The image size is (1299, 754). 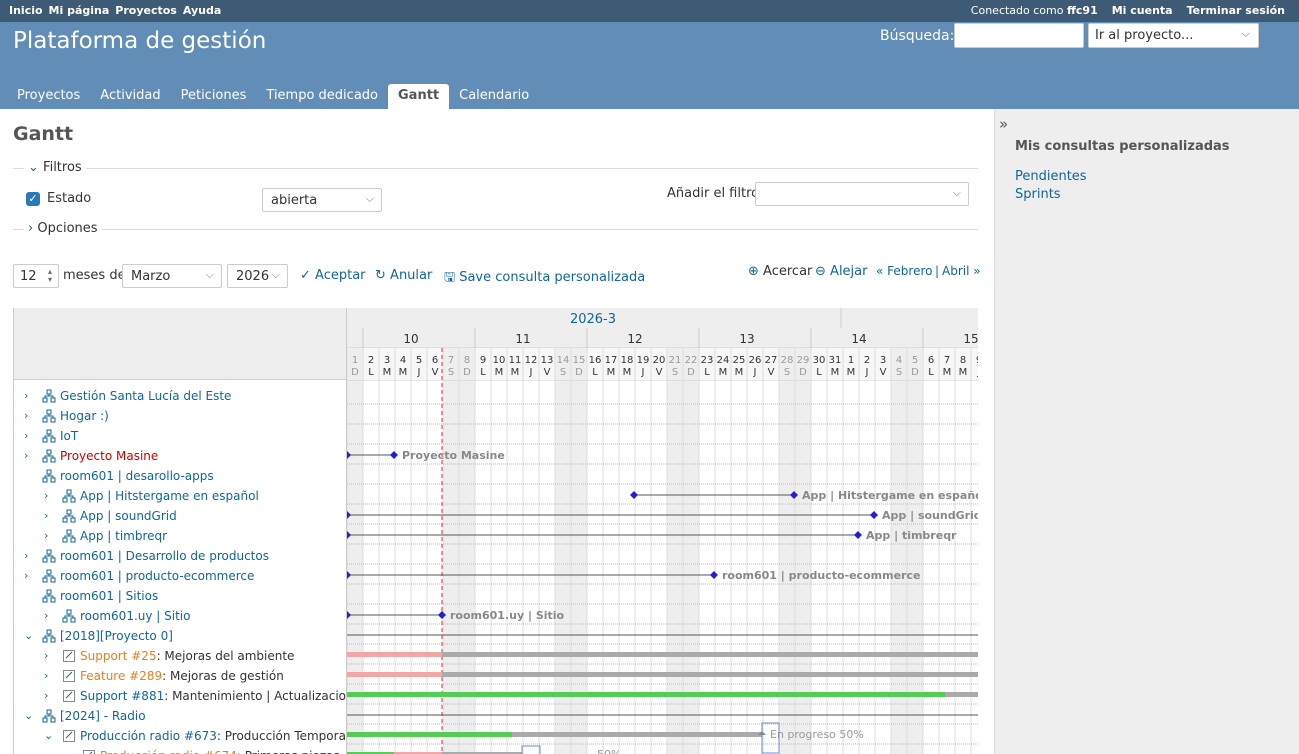 What do you see at coordinates (118, 656) in the screenshot?
I see `issue-link: Support #25` at bounding box center [118, 656].